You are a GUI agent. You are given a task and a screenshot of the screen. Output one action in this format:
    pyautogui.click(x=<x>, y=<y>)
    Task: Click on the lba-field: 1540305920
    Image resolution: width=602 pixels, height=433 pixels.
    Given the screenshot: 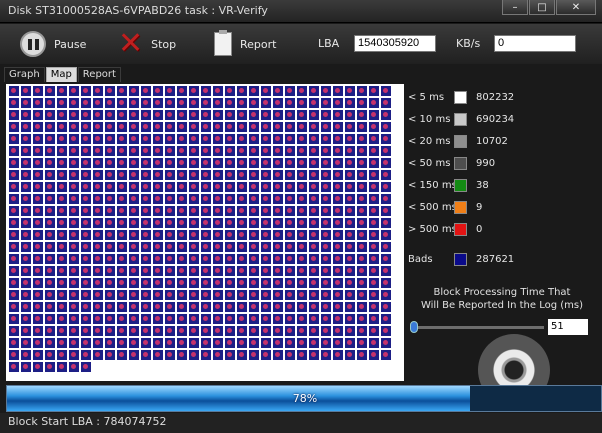 What is the action you would take?
    pyautogui.click(x=395, y=43)
    